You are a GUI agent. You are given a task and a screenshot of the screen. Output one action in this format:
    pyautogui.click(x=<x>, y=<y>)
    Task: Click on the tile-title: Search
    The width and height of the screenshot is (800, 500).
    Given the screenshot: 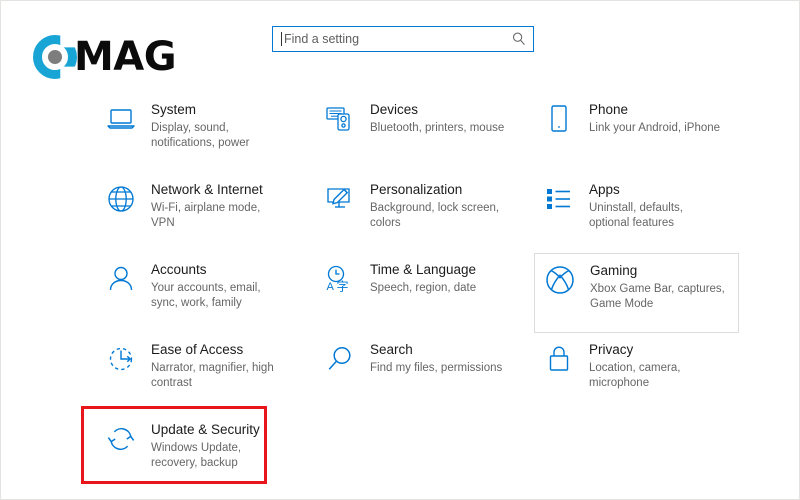 What is the action you would take?
    pyautogui.click(x=391, y=349)
    